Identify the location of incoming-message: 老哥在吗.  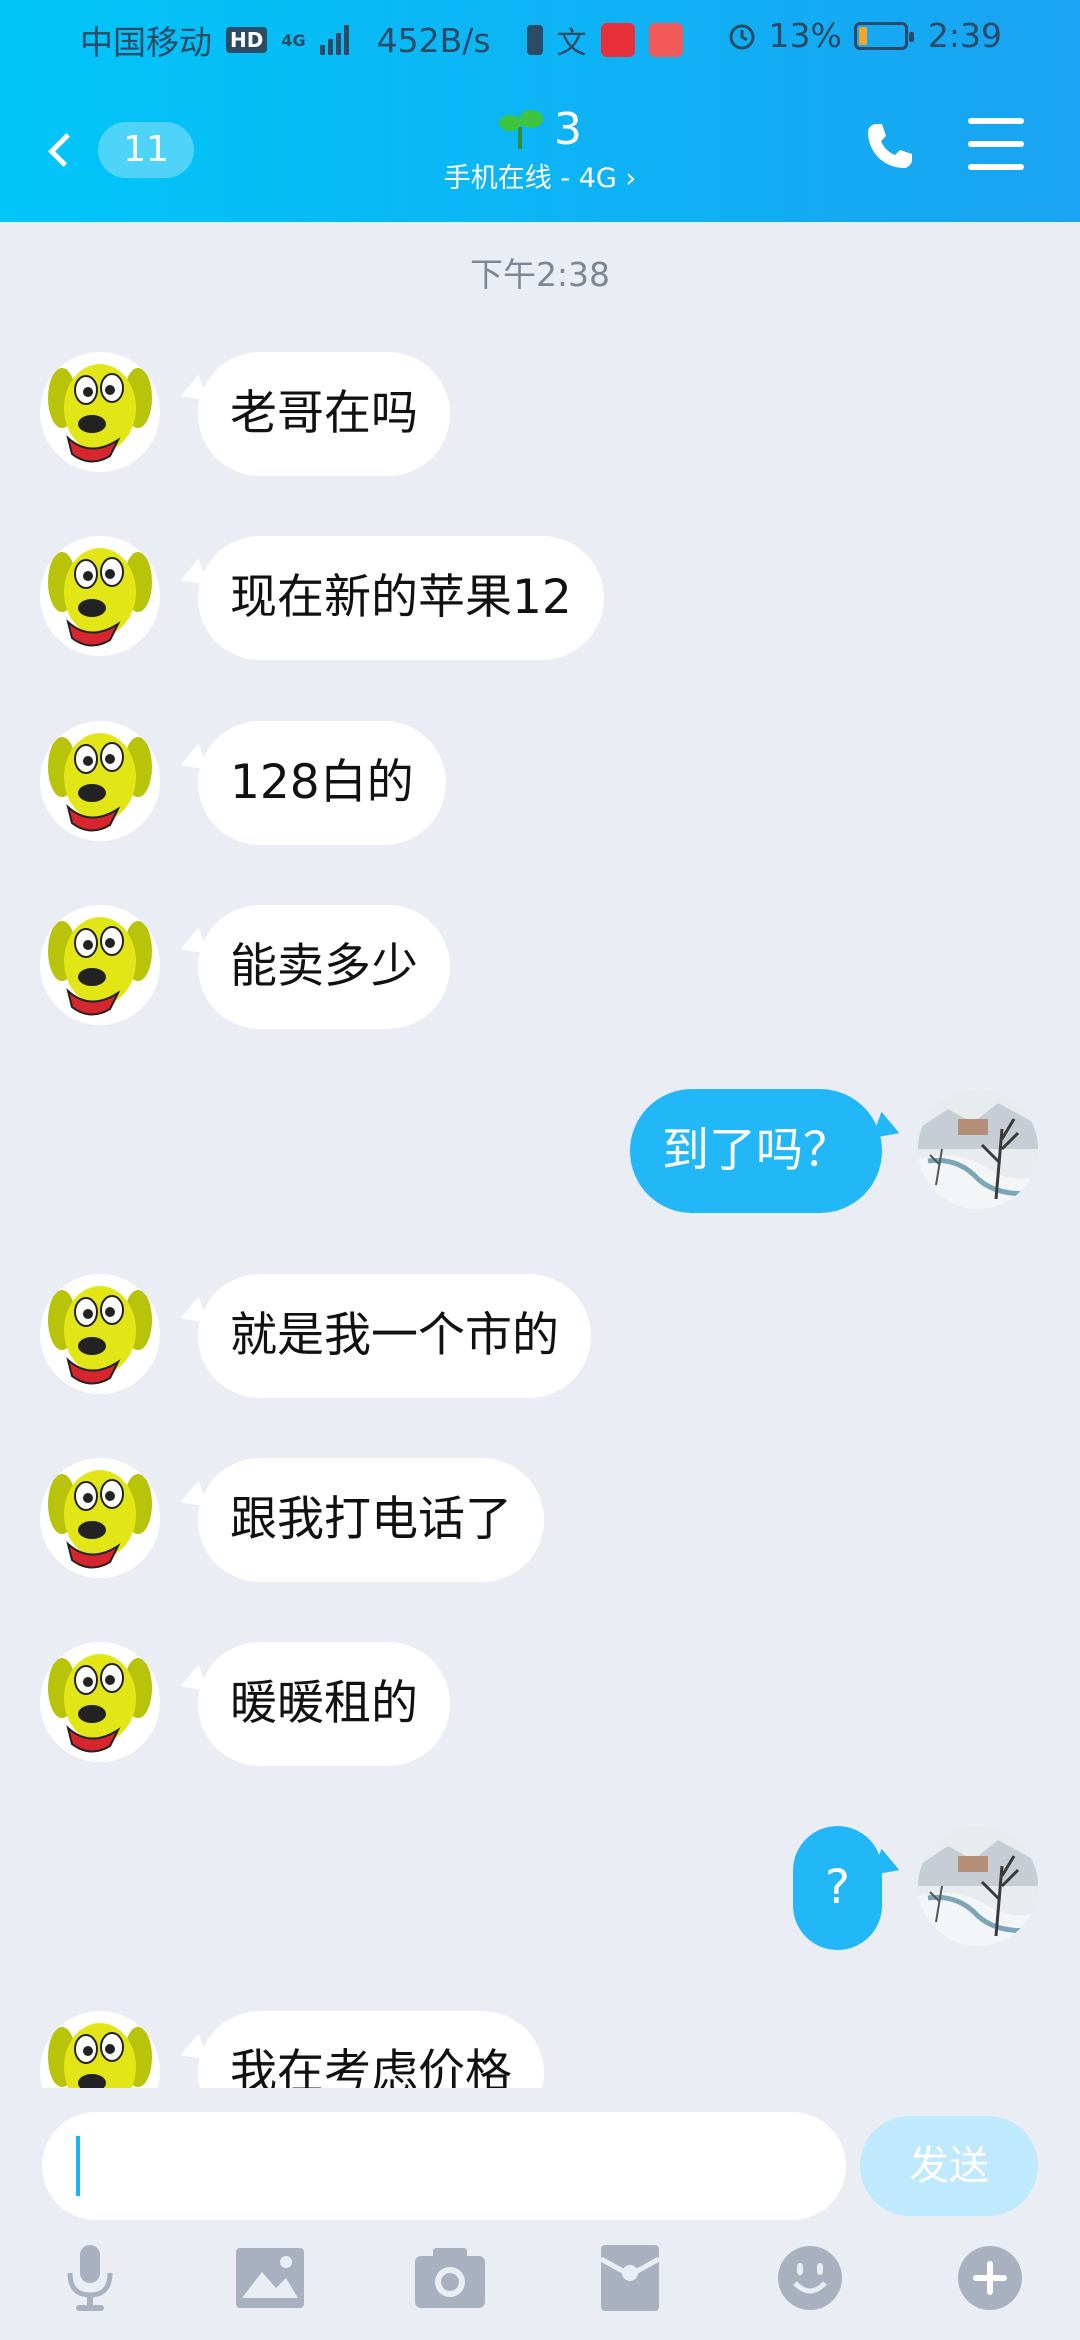
(540, 414).